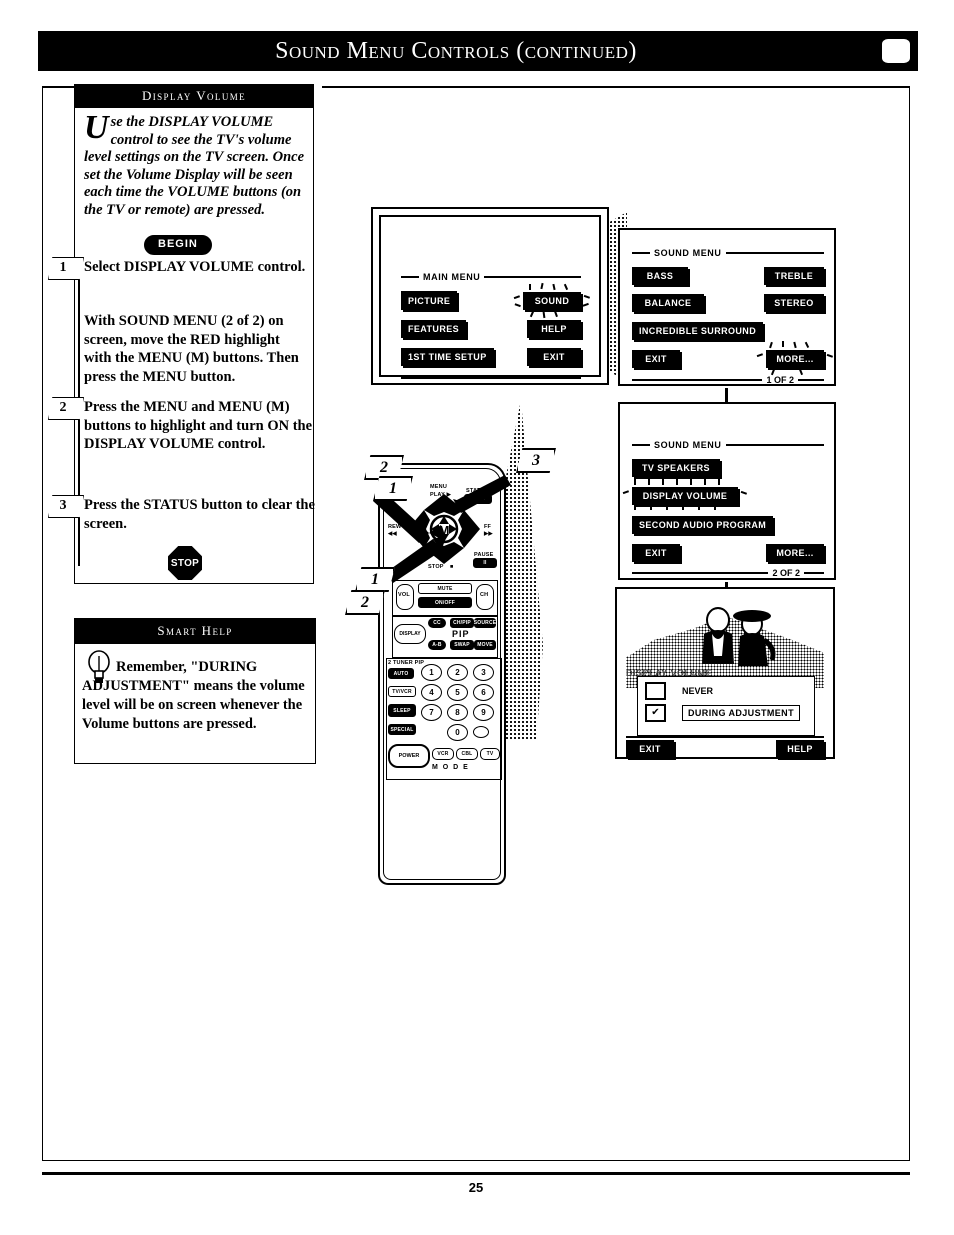 This screenshot has height=1235, width=954. I want to click on checkbox-during-adjustment: ✔, so click(655, 713).